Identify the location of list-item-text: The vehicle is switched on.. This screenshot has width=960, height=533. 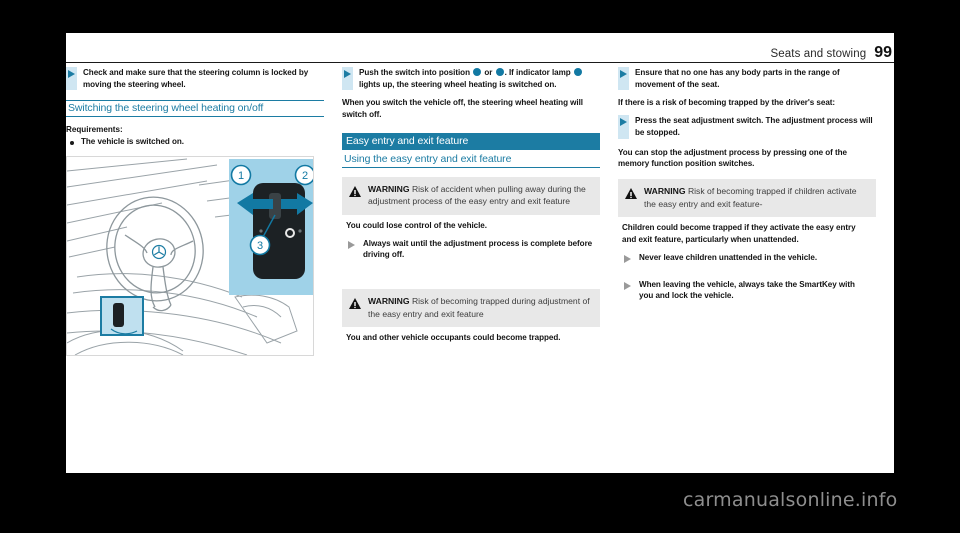
(132, 142).